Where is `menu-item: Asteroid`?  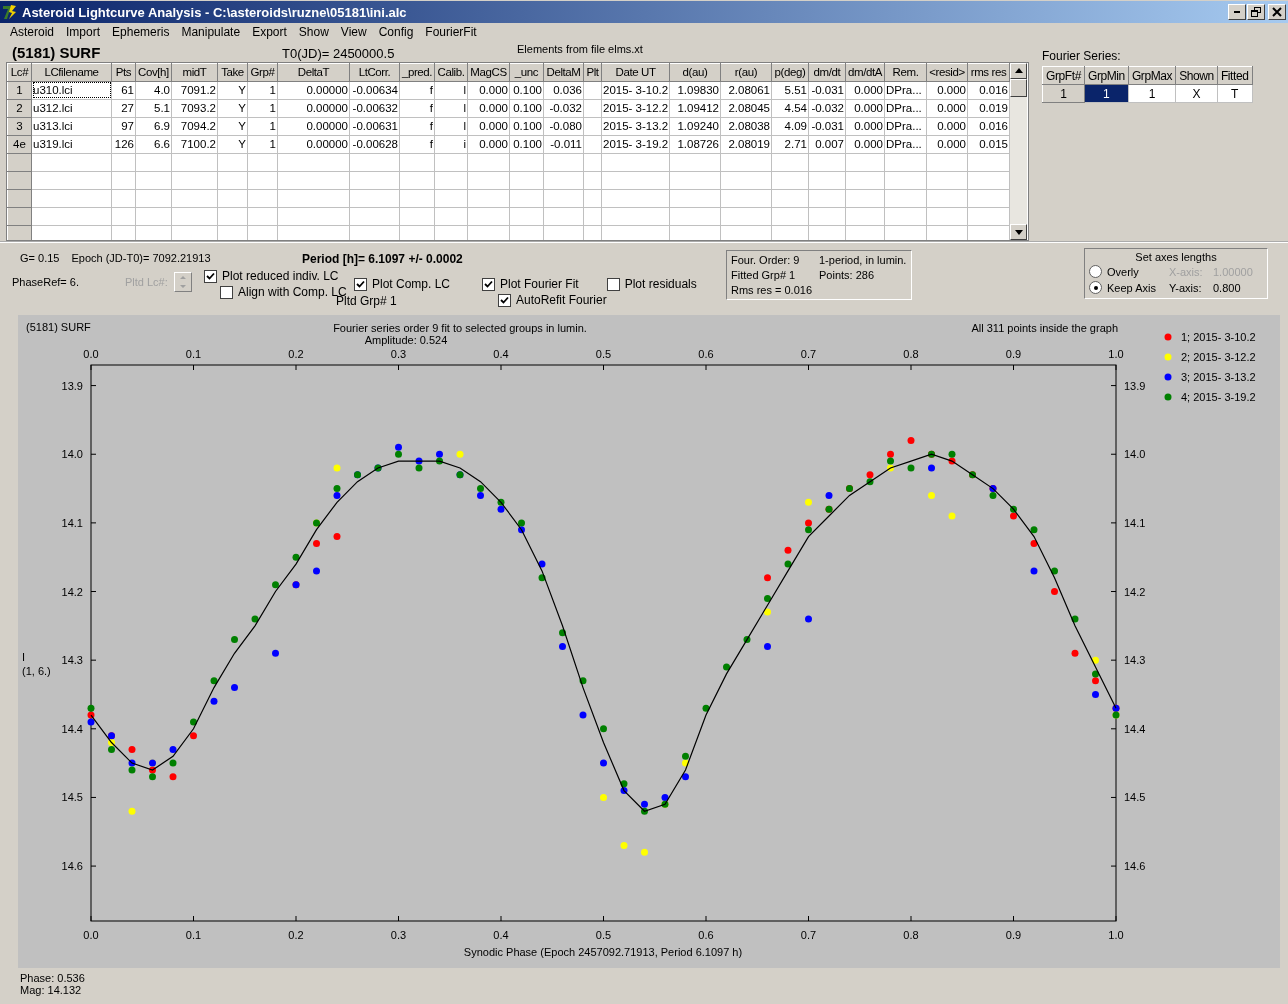
menu-item: Asteroid is located at coordinates (32, 32).